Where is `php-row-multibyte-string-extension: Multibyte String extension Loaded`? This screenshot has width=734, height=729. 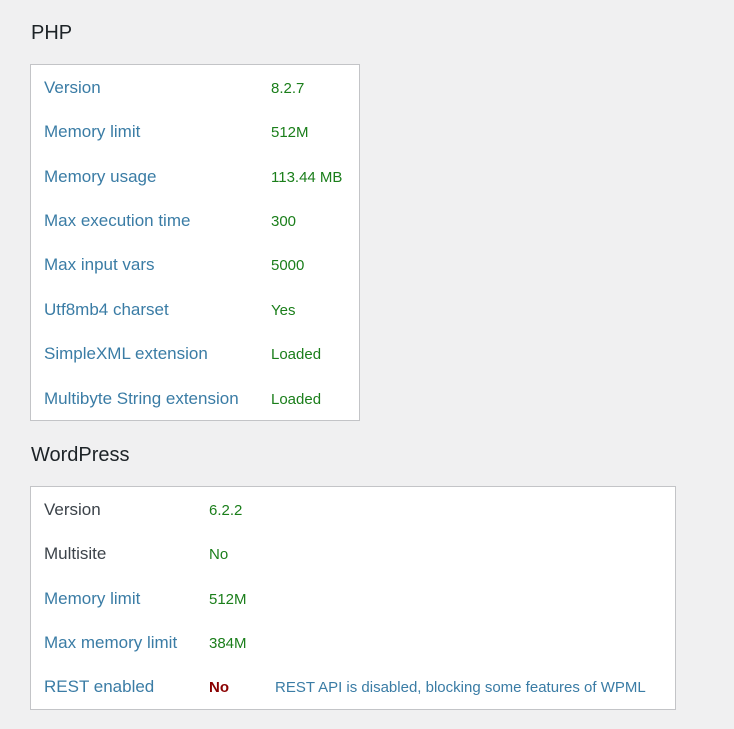
php-row-multibyte-string-extension: Multibyte String extension Loaded is located at coordinates (195, 398).